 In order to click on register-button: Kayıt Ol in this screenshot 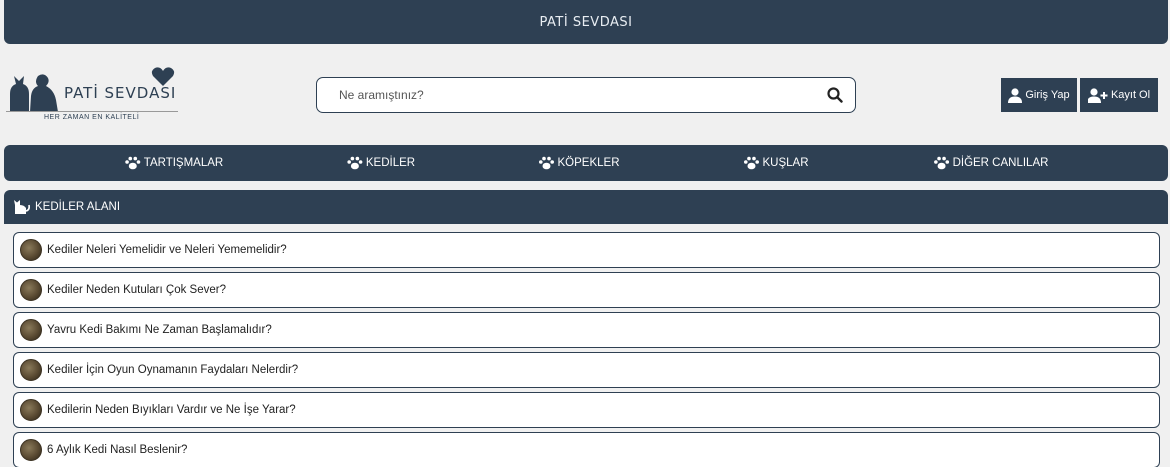, I will do `click(1119, 95)`.